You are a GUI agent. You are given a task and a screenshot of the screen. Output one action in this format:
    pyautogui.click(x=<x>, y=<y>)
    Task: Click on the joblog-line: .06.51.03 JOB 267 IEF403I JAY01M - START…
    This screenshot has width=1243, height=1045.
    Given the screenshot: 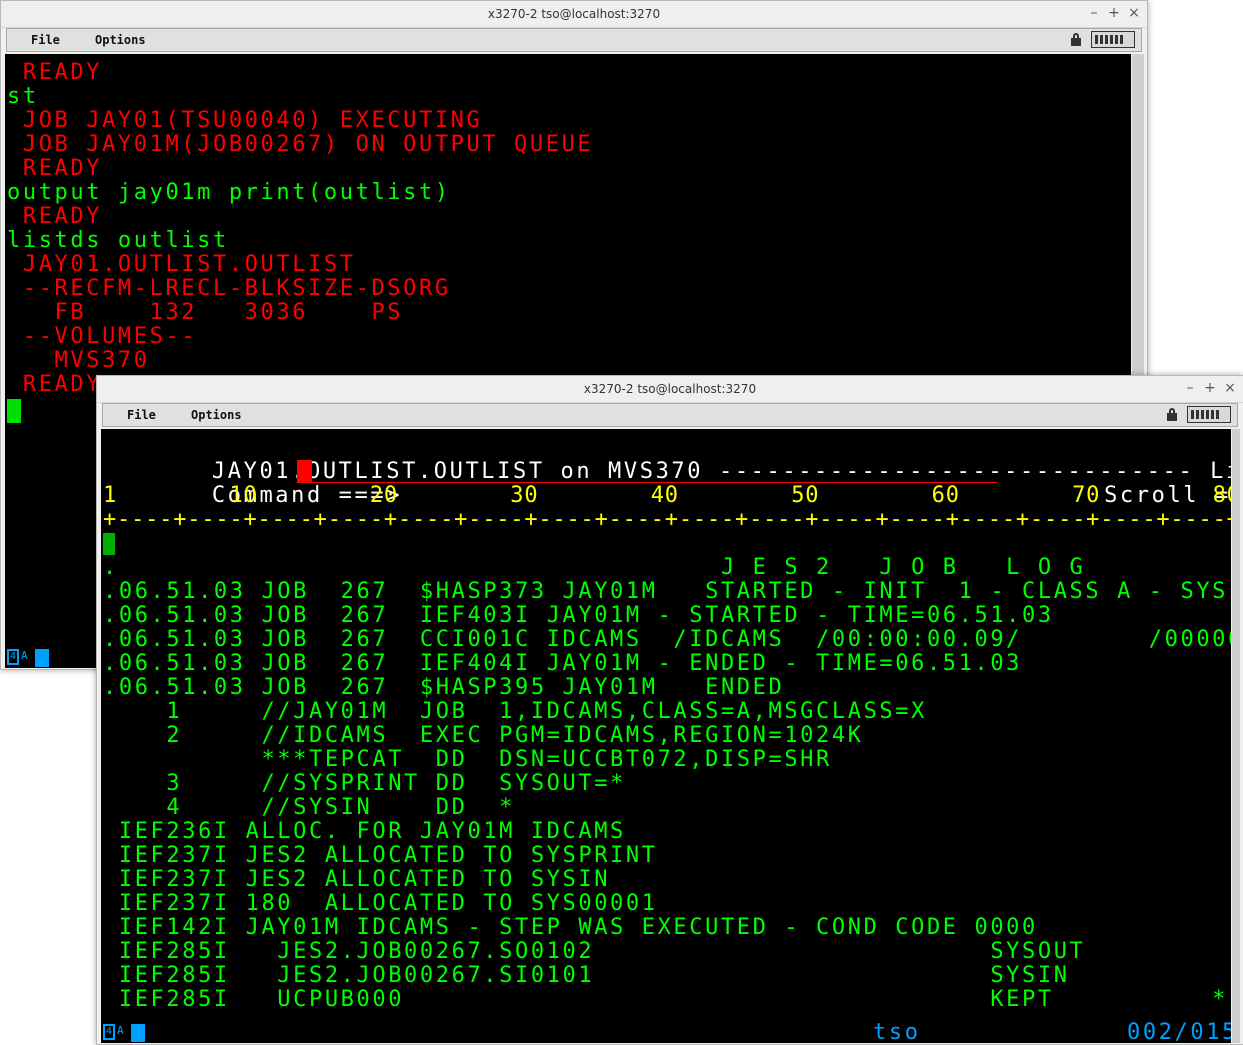 What is the action you would take?
    pyautogui.click(x=578, y=615)
    